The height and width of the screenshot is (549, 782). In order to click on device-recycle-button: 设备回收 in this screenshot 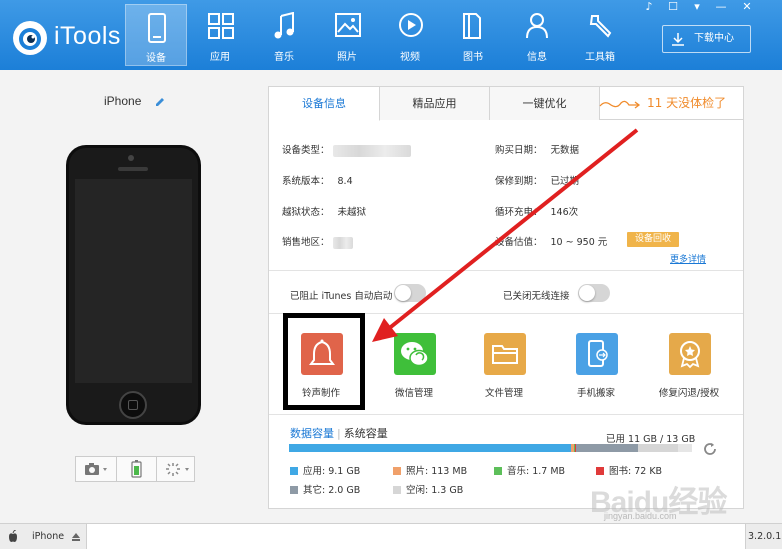, I will do `click(653, 239)`.